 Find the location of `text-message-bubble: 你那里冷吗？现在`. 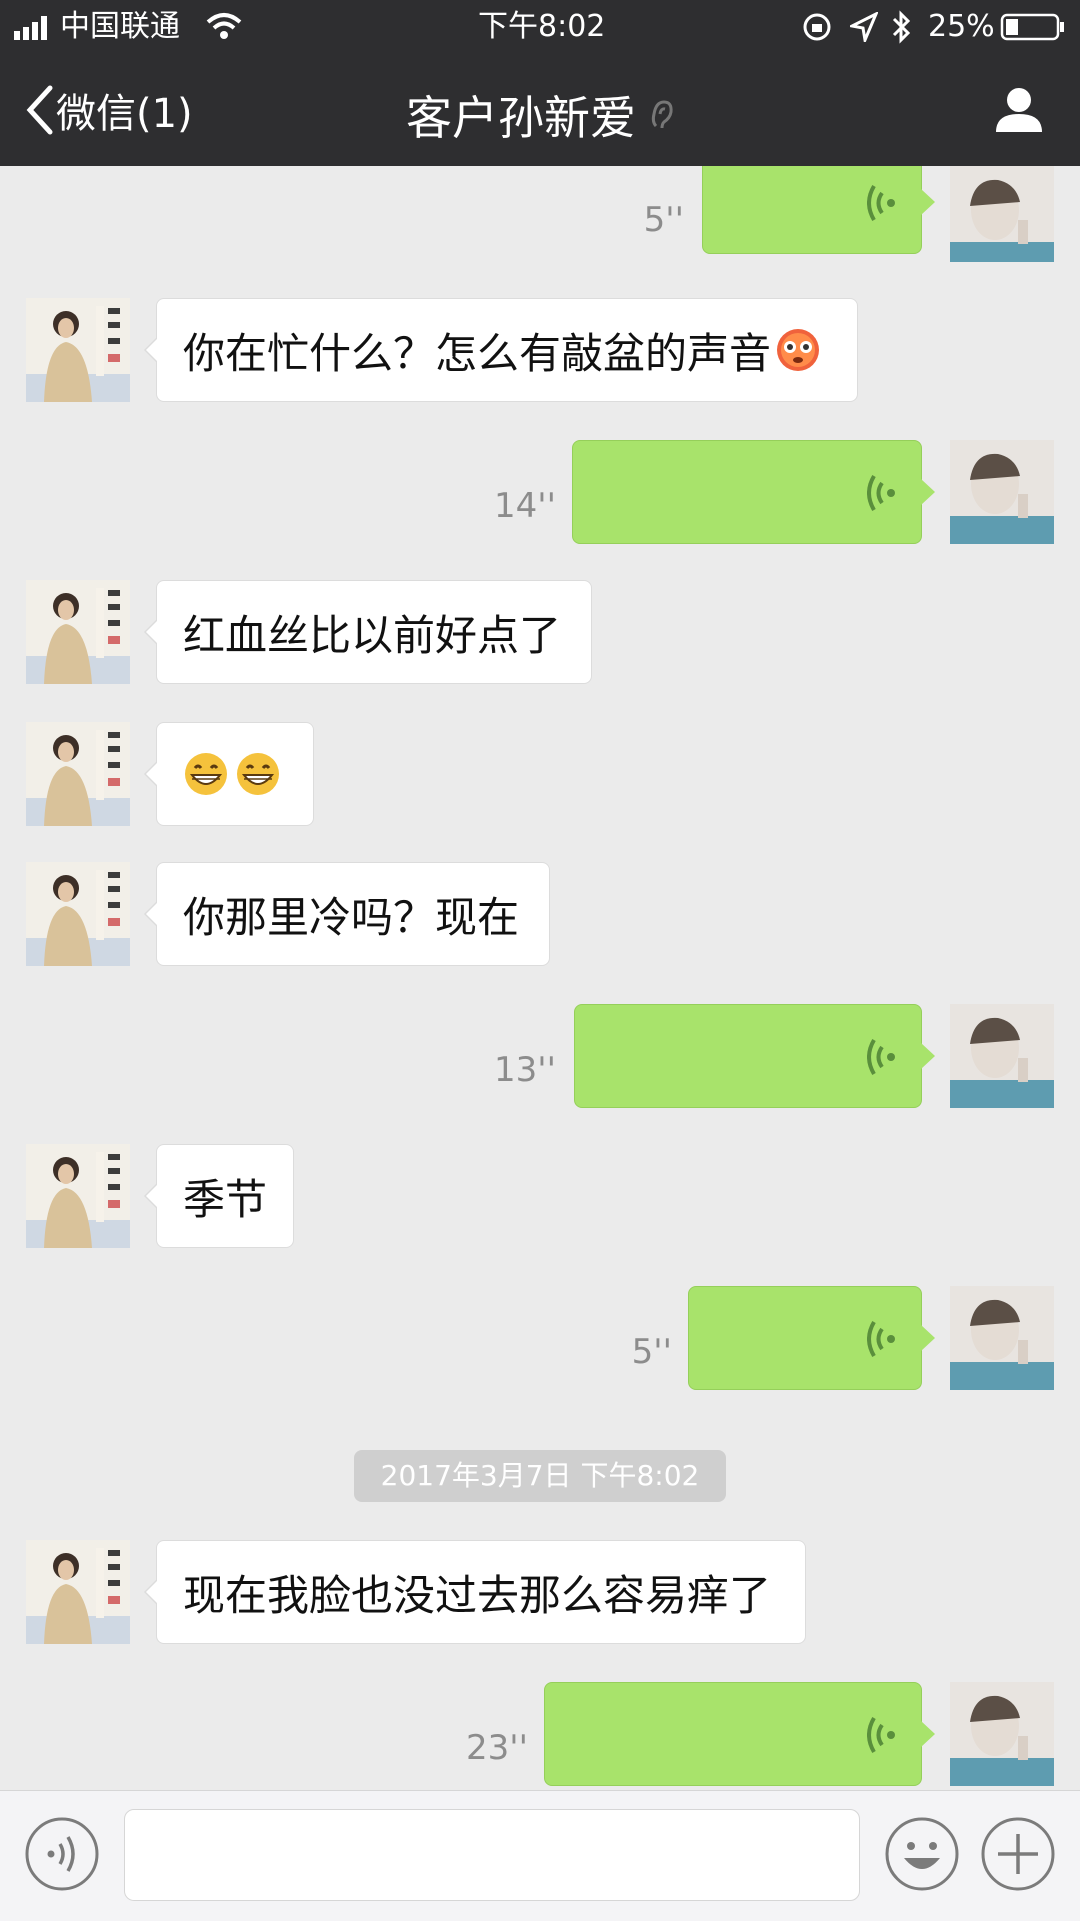

text-message-bubble: 你那里冷吗？现在 is located at coordinates (347, 914).